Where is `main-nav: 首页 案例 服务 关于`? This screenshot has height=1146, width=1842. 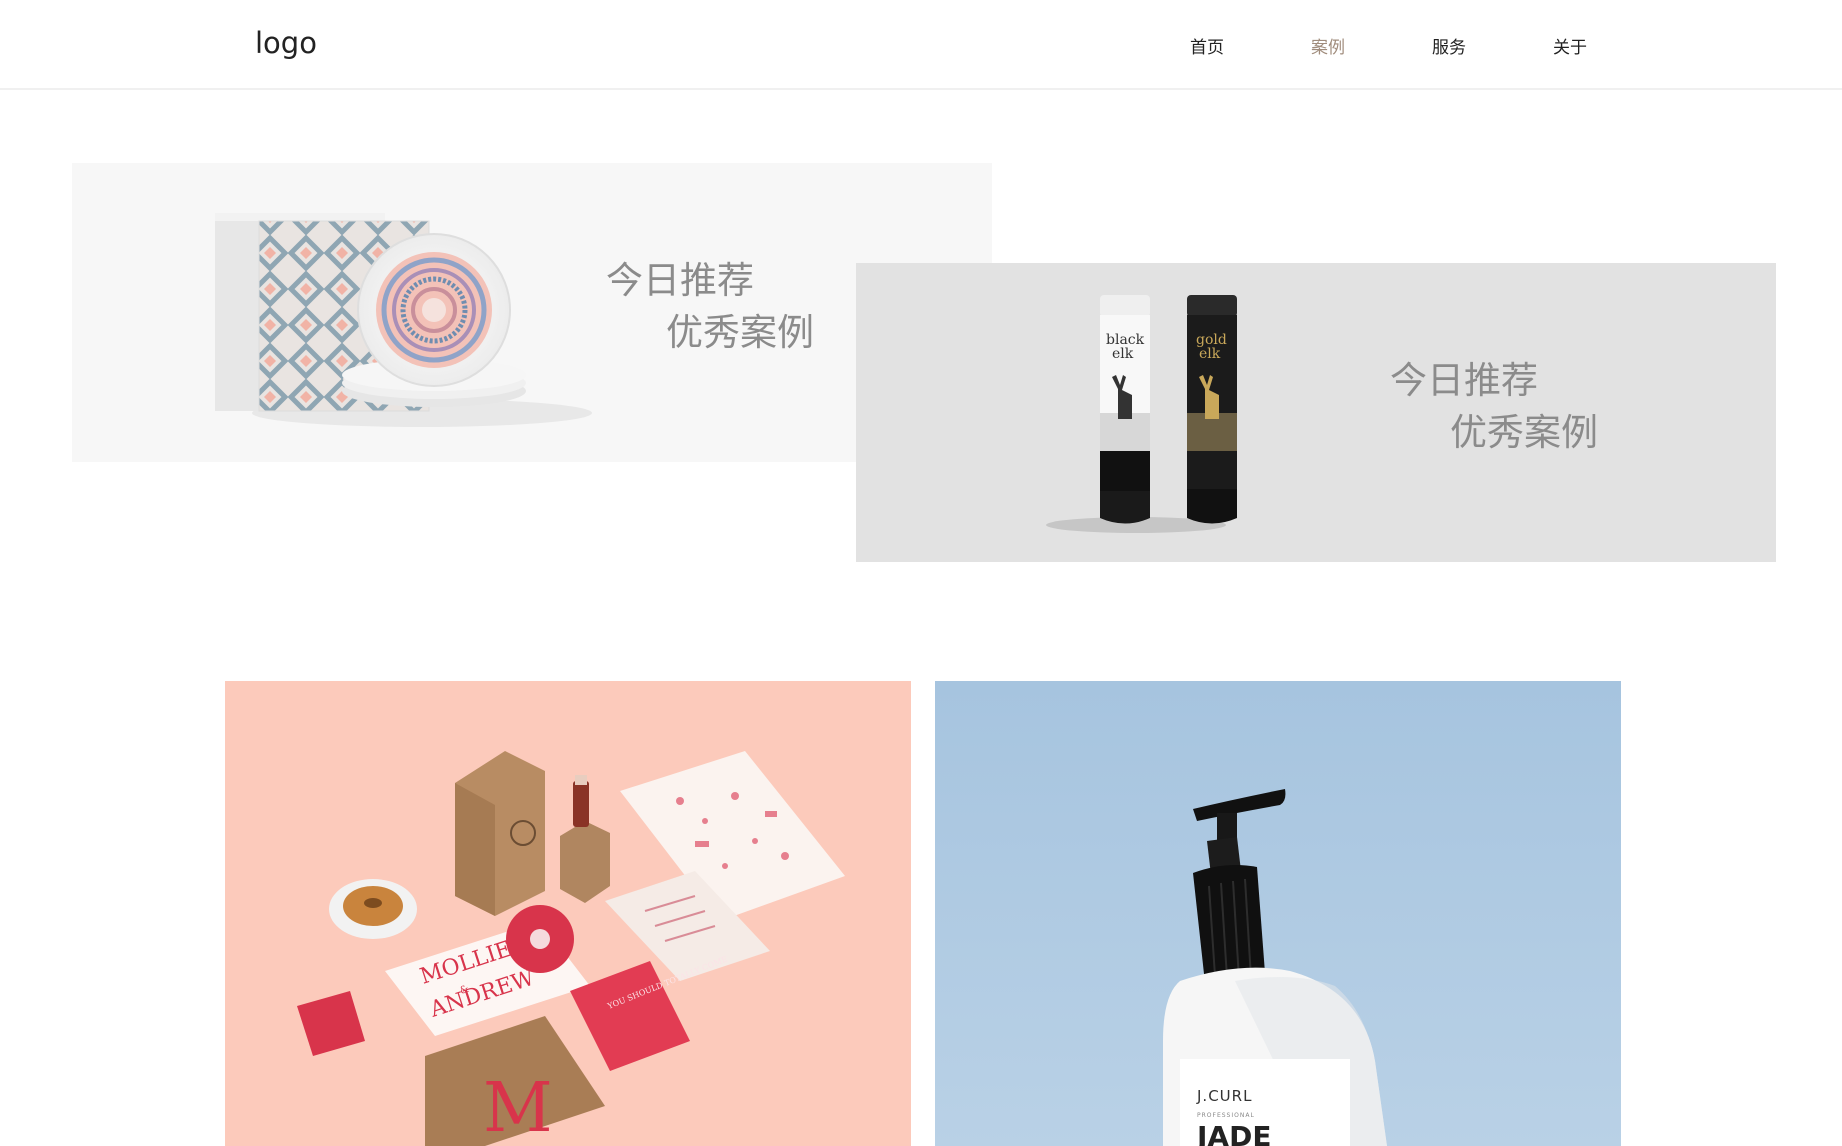 main-nav: 首页 案例 服务 关于 is located at coordinates (1432, 45).